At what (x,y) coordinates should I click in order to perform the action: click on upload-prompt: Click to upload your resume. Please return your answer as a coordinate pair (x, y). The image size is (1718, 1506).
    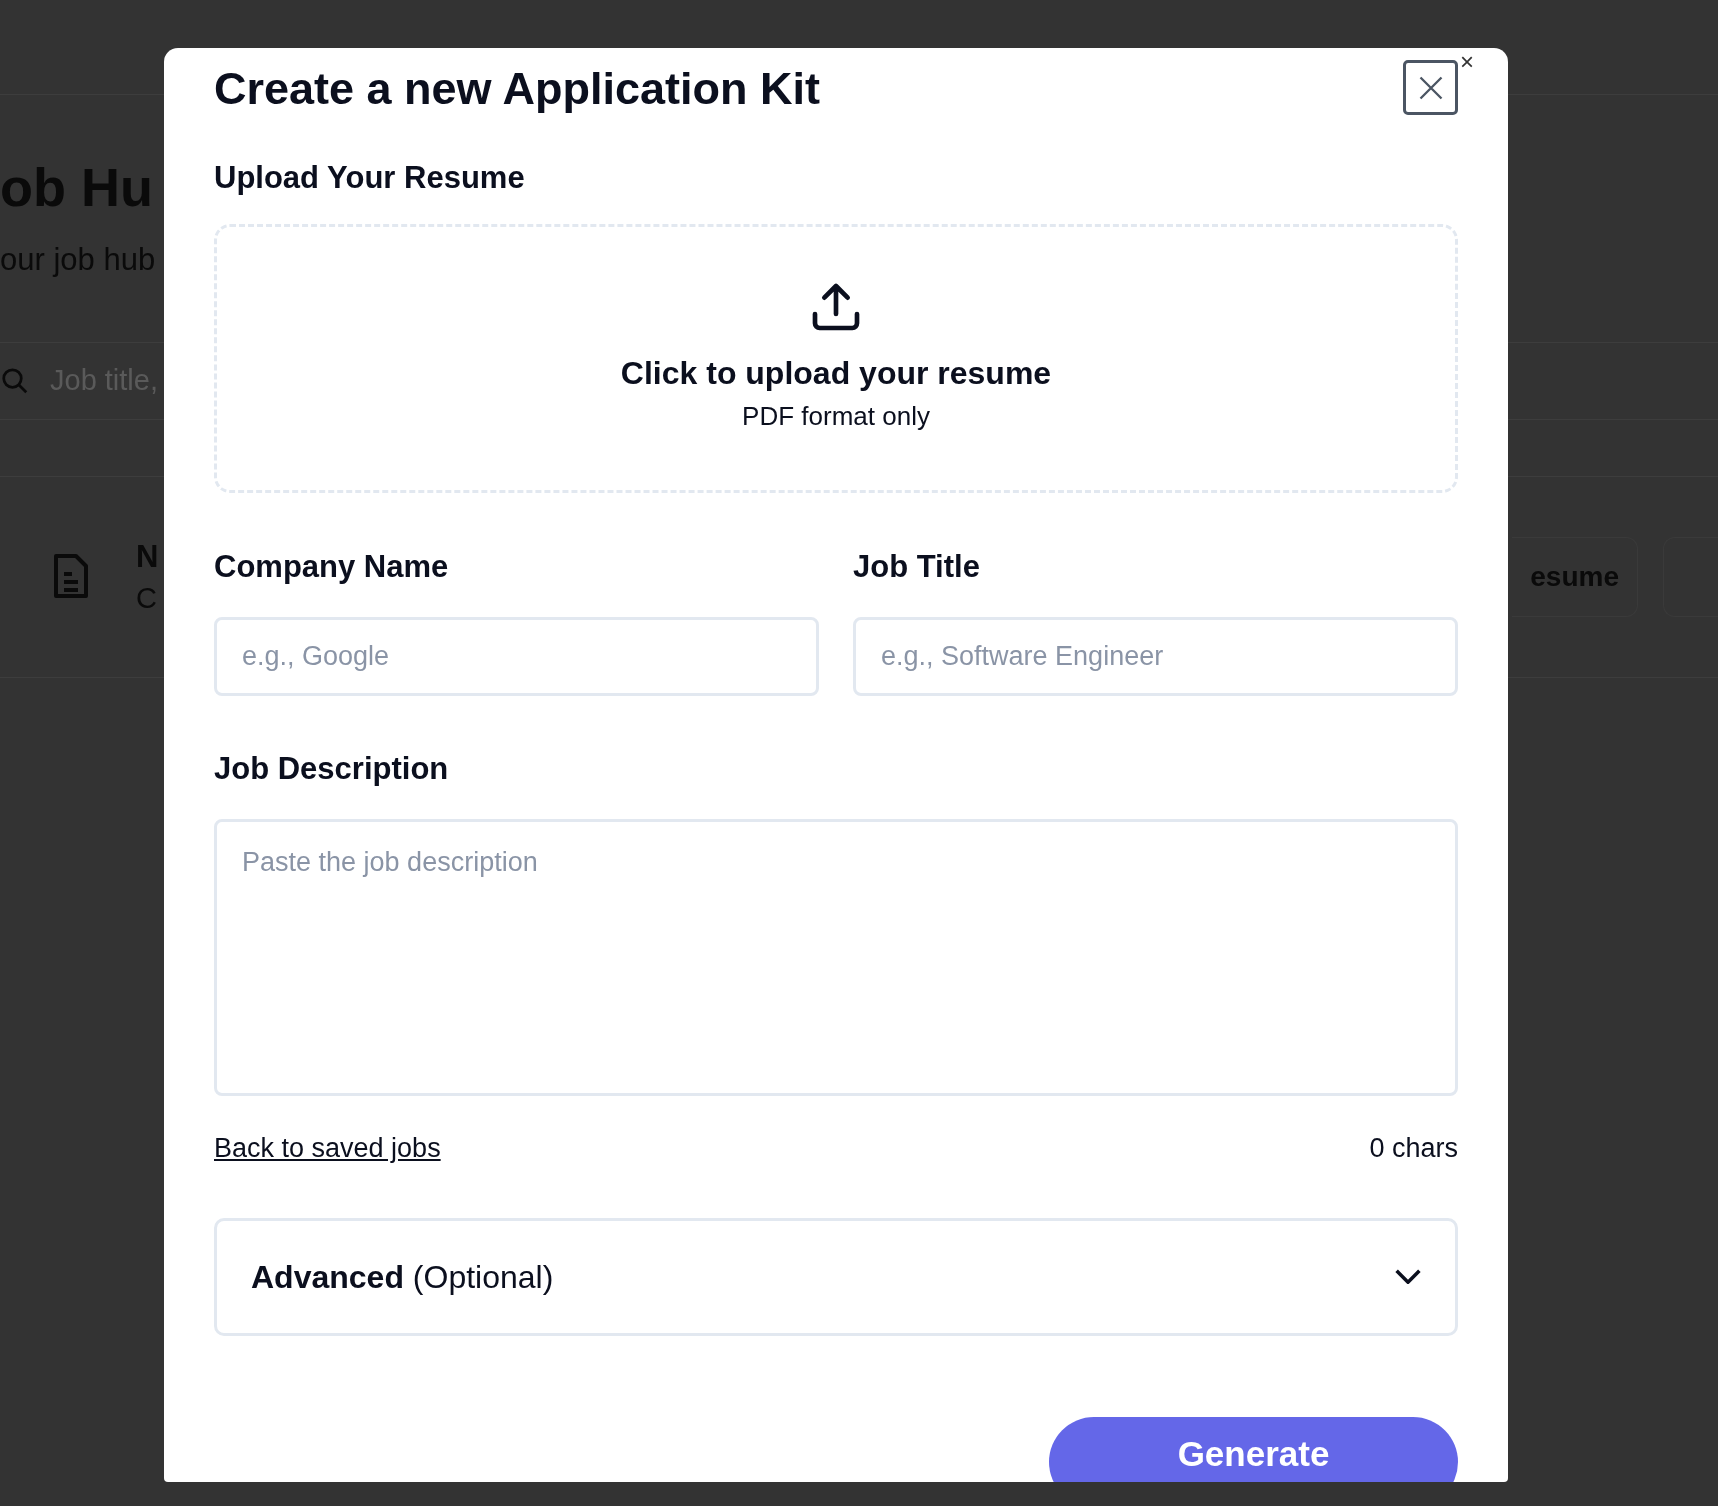
    Looking at the image, I should click on (836, 372).